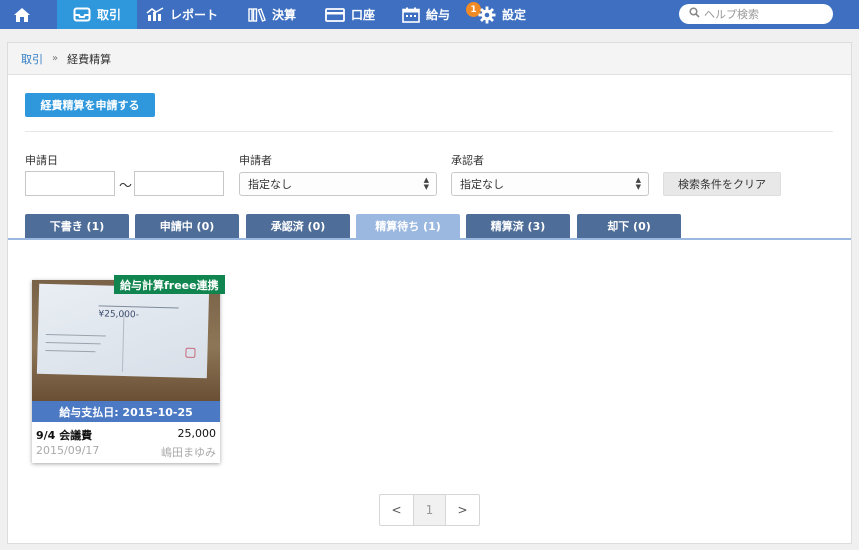 This screenshot has width=859, height=550. I want to click on approver-select-value: 指定なし, so click(482, 184).